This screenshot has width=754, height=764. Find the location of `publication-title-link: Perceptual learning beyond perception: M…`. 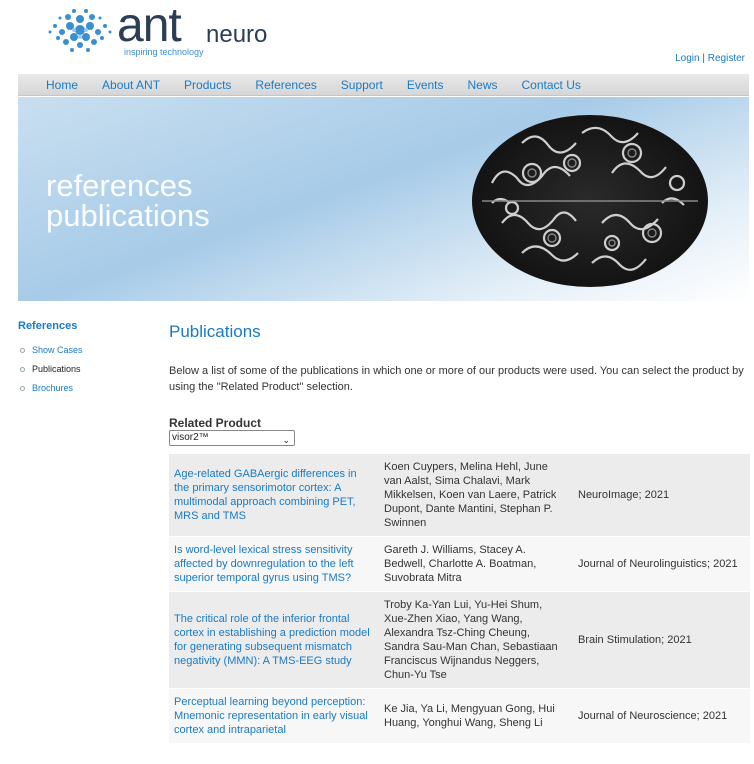

publication-title-link: Perceptual learning beyond perception: M… is located at coordinates (274, 716).